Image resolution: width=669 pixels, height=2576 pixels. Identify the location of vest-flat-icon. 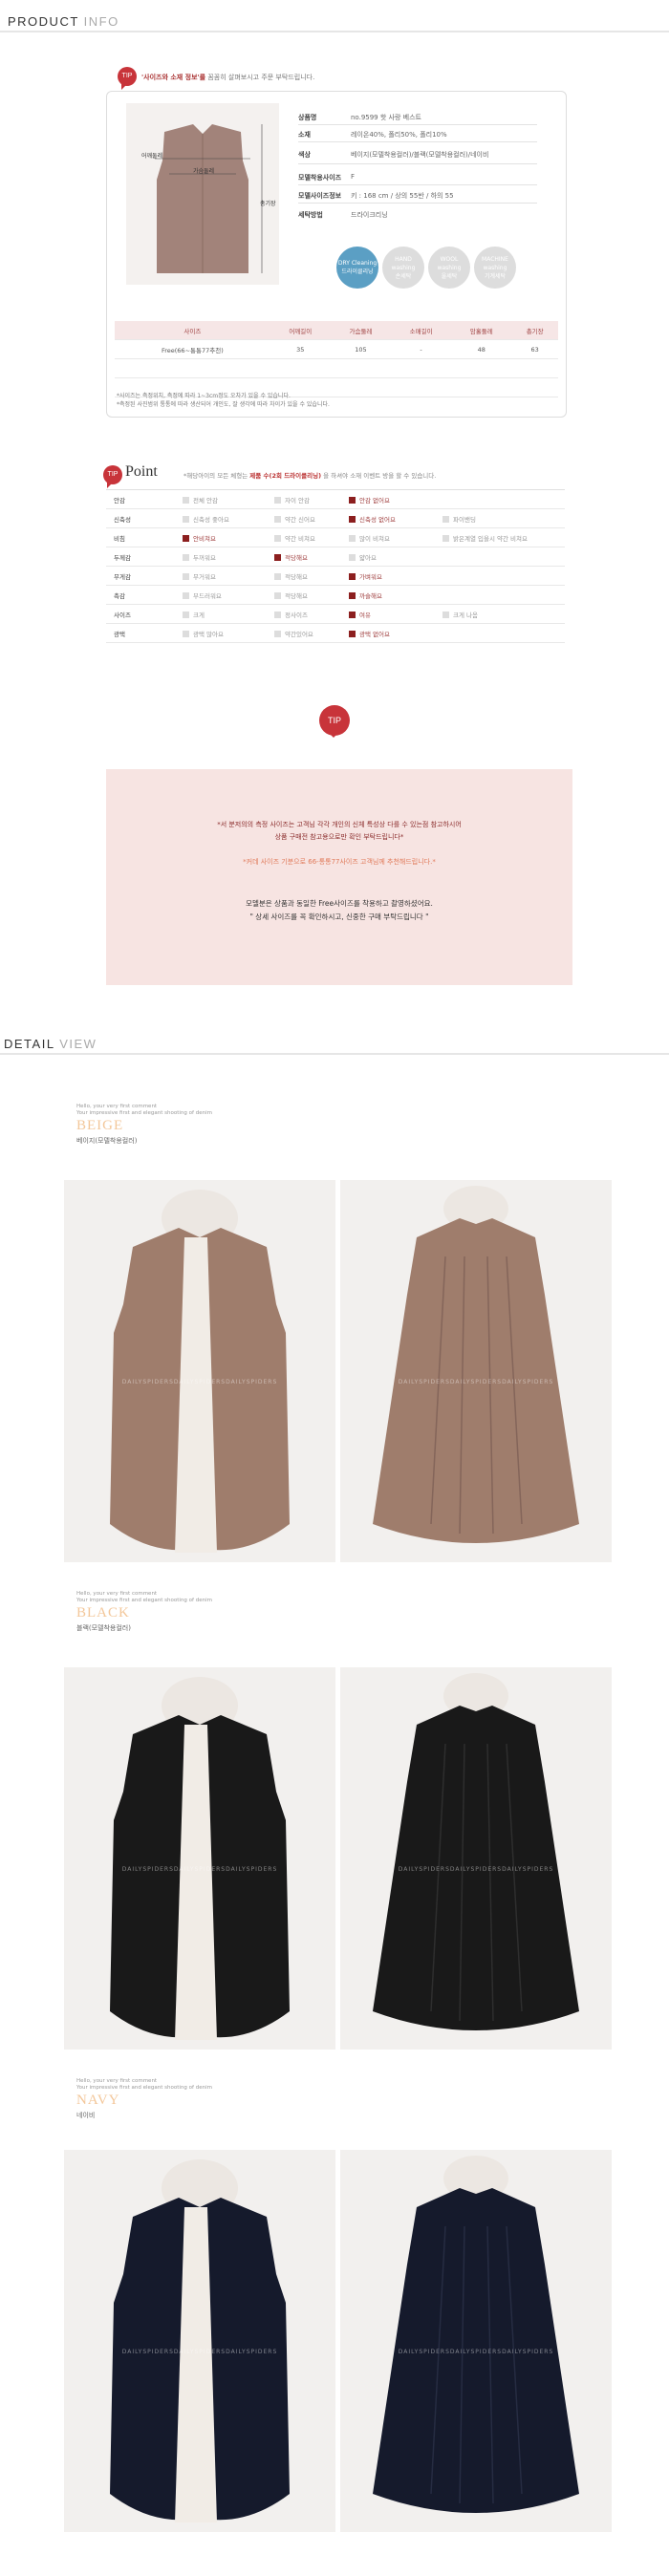
(209, 198).